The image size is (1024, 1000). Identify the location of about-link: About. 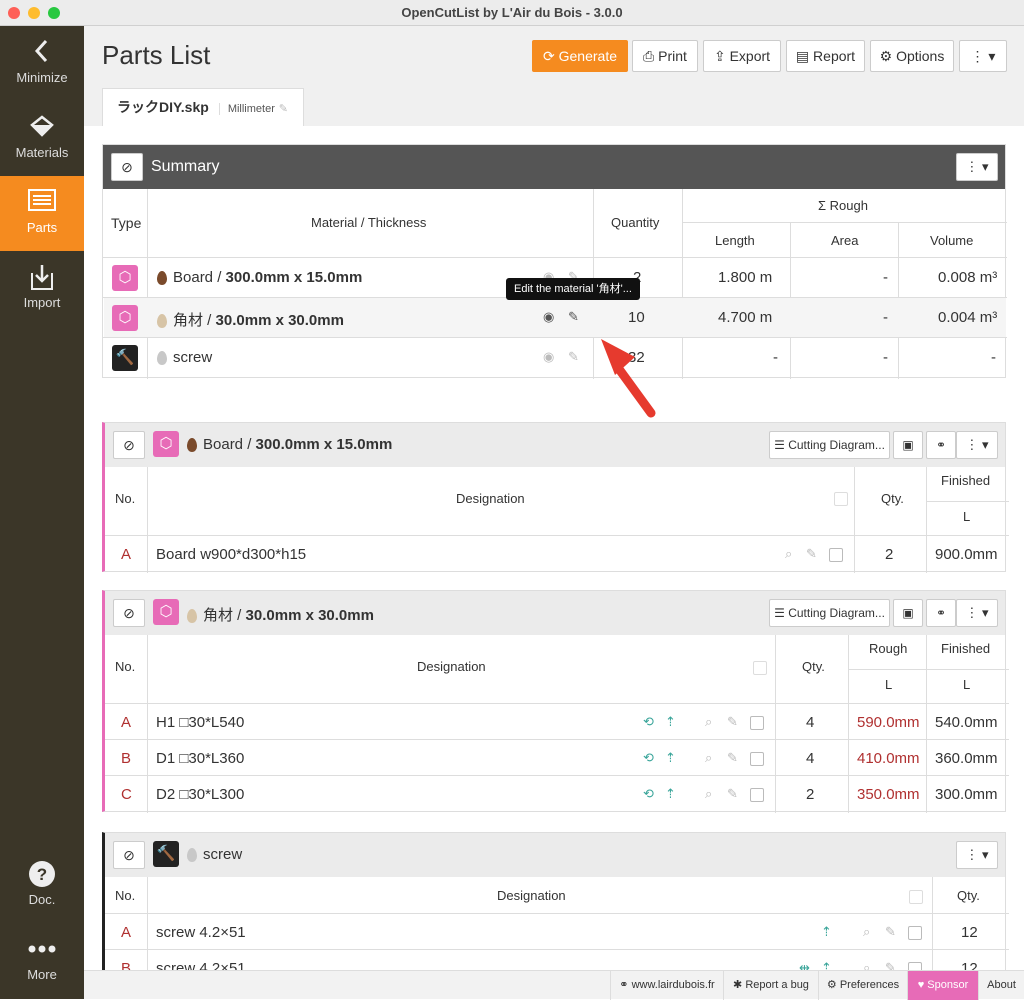
(1001, 985).